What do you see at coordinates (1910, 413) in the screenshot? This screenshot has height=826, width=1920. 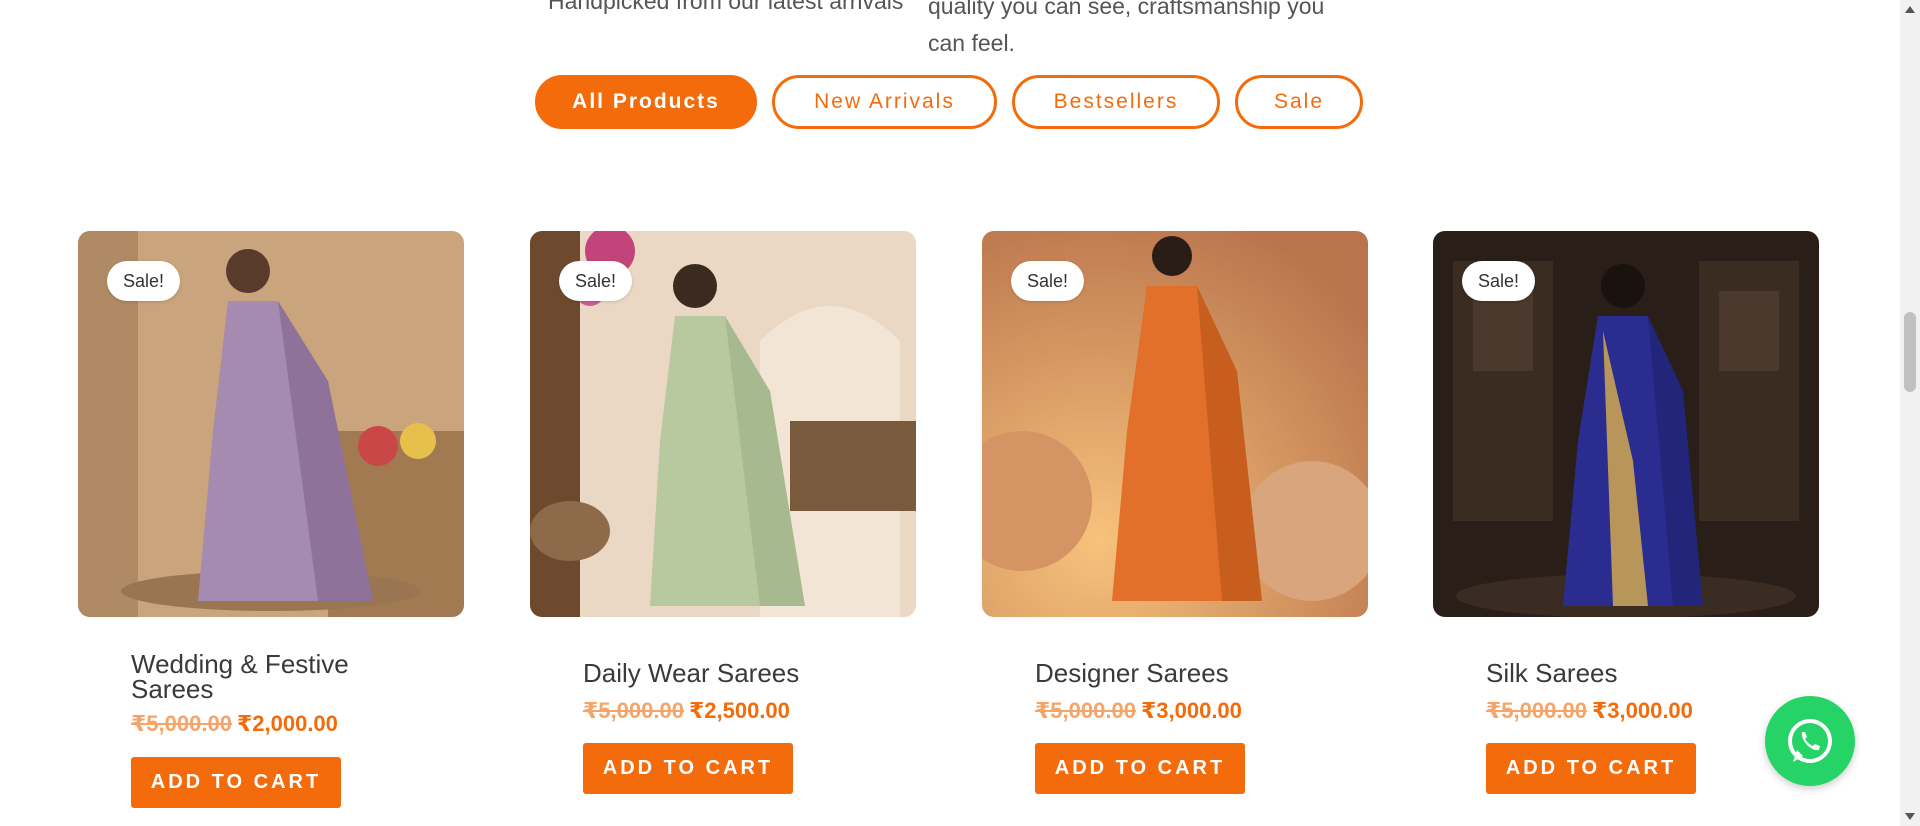 I see `page-scrollbar` at bounding box center [1910, 413].